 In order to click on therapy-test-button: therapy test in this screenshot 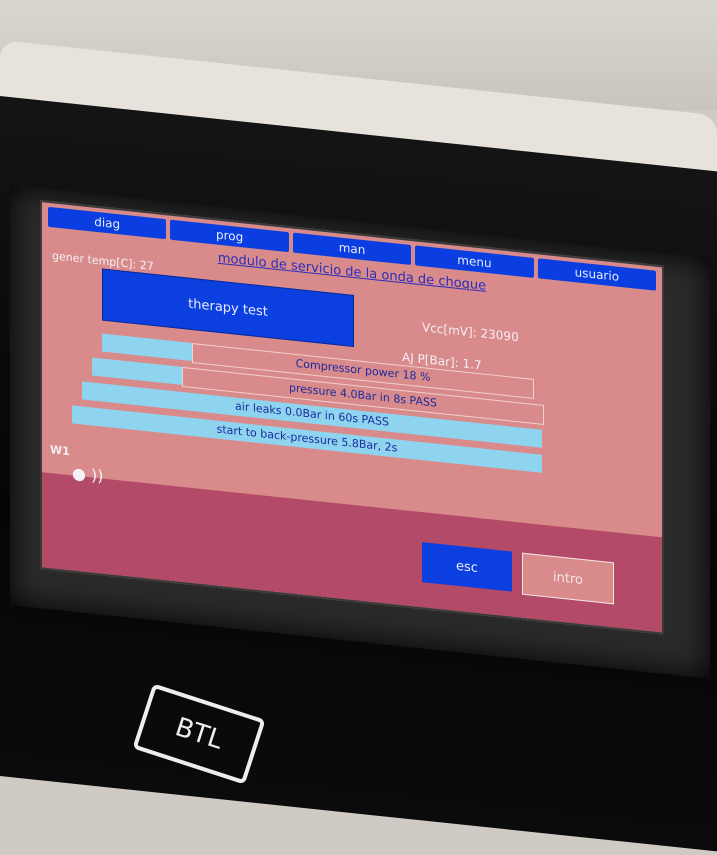, I will do `click(228, 308)`.